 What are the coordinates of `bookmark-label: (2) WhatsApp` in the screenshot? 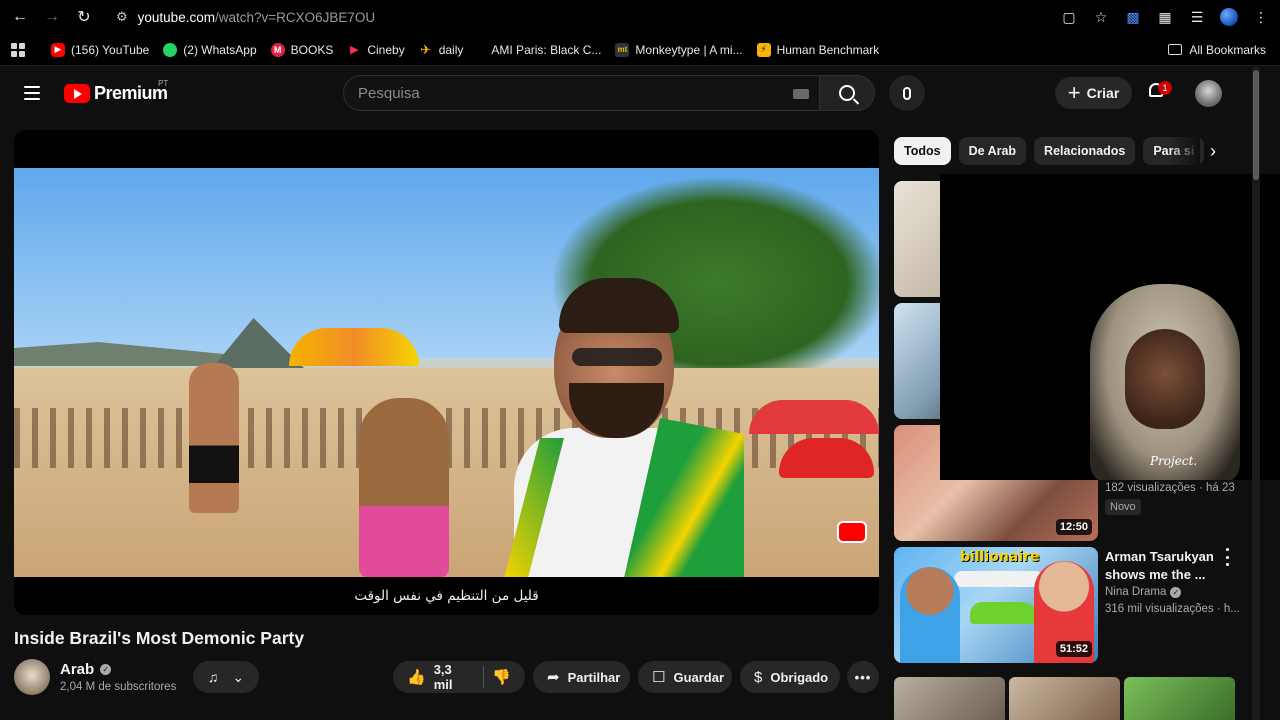 It's located at (220, 49).